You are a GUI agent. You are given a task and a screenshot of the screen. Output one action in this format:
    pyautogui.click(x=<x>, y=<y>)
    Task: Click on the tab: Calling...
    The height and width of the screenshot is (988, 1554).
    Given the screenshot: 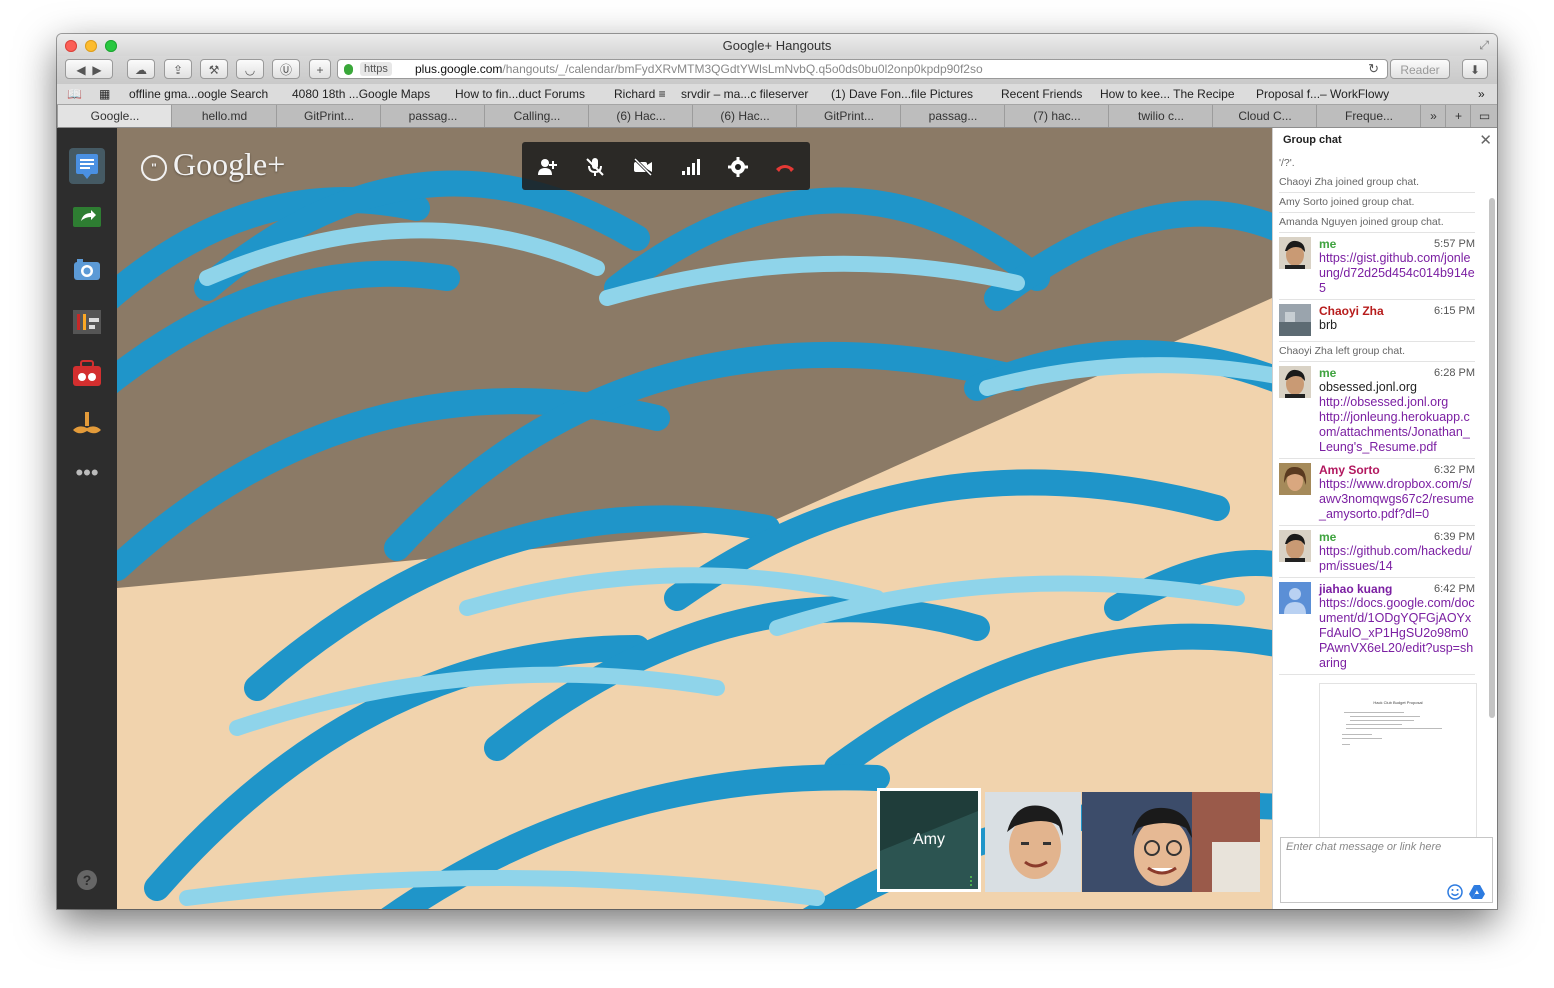 What is the action you would take?
    pyautogui.click(x=536, y=116)
    